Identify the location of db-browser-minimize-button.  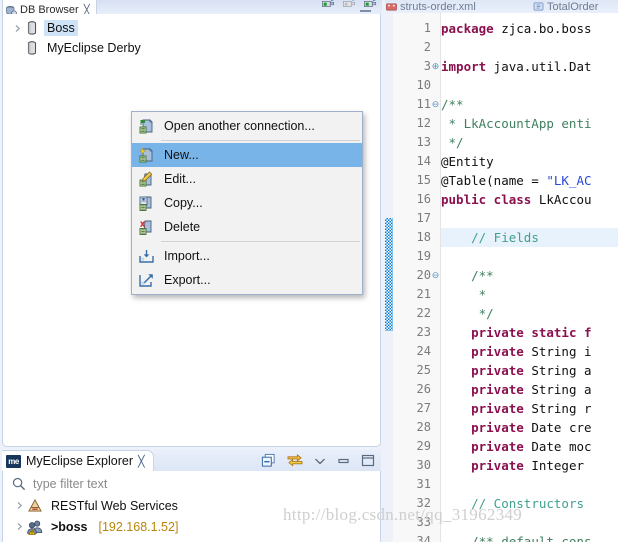
(366, 7).